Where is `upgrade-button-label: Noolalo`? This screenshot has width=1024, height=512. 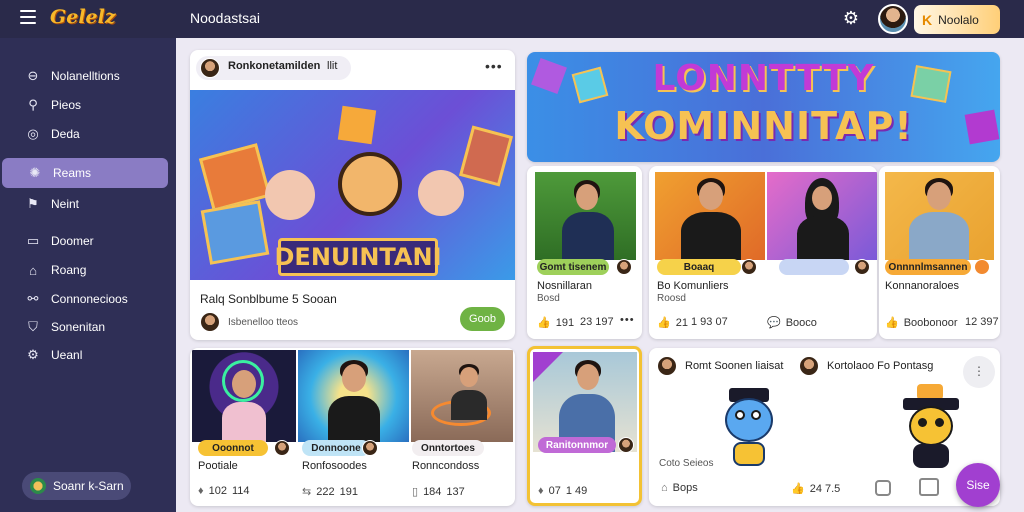 upgrade-button-label: Noolalo is located at coordinates (958, 19).